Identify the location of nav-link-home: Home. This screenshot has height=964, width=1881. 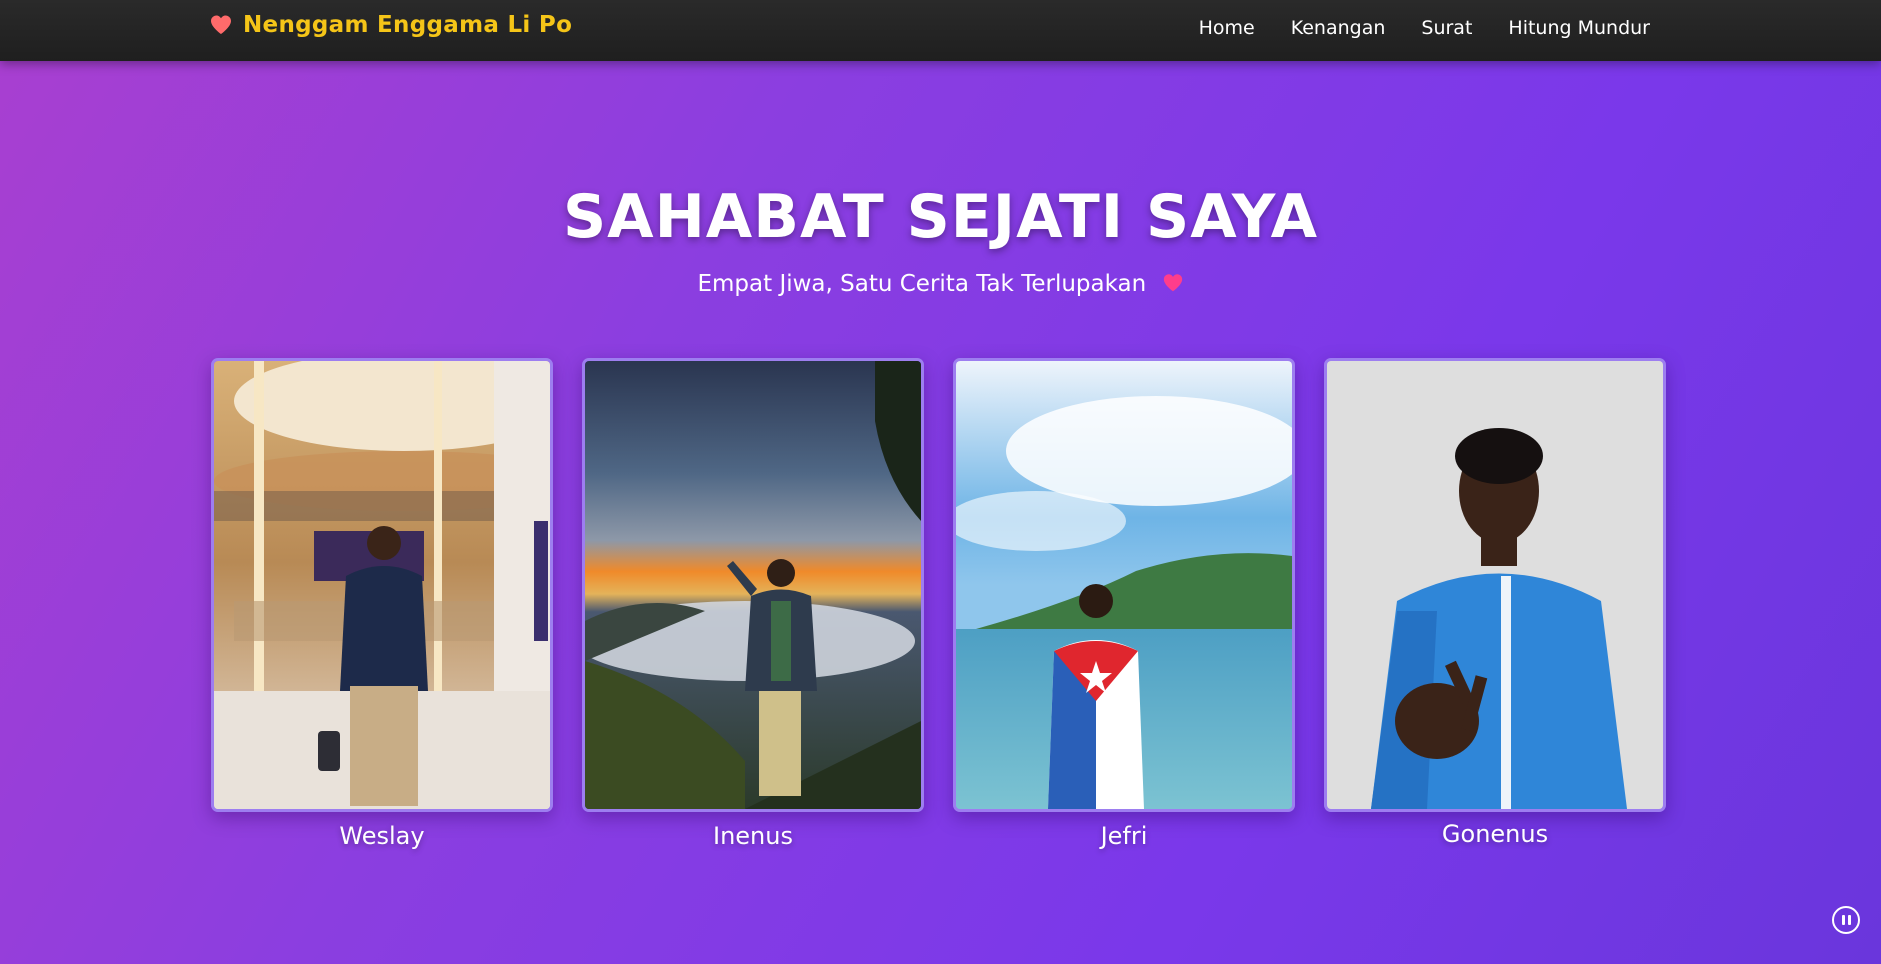
(1227, 28).